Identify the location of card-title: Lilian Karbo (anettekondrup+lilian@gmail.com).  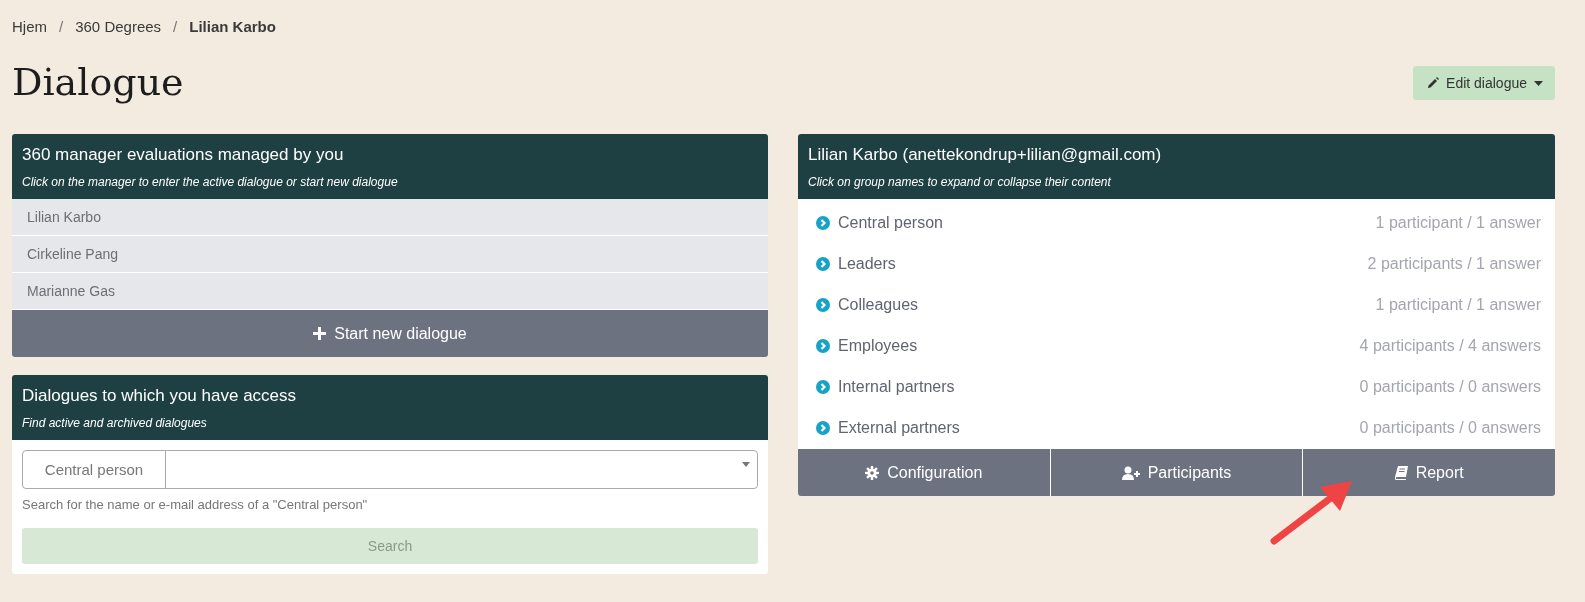
(985, 155).